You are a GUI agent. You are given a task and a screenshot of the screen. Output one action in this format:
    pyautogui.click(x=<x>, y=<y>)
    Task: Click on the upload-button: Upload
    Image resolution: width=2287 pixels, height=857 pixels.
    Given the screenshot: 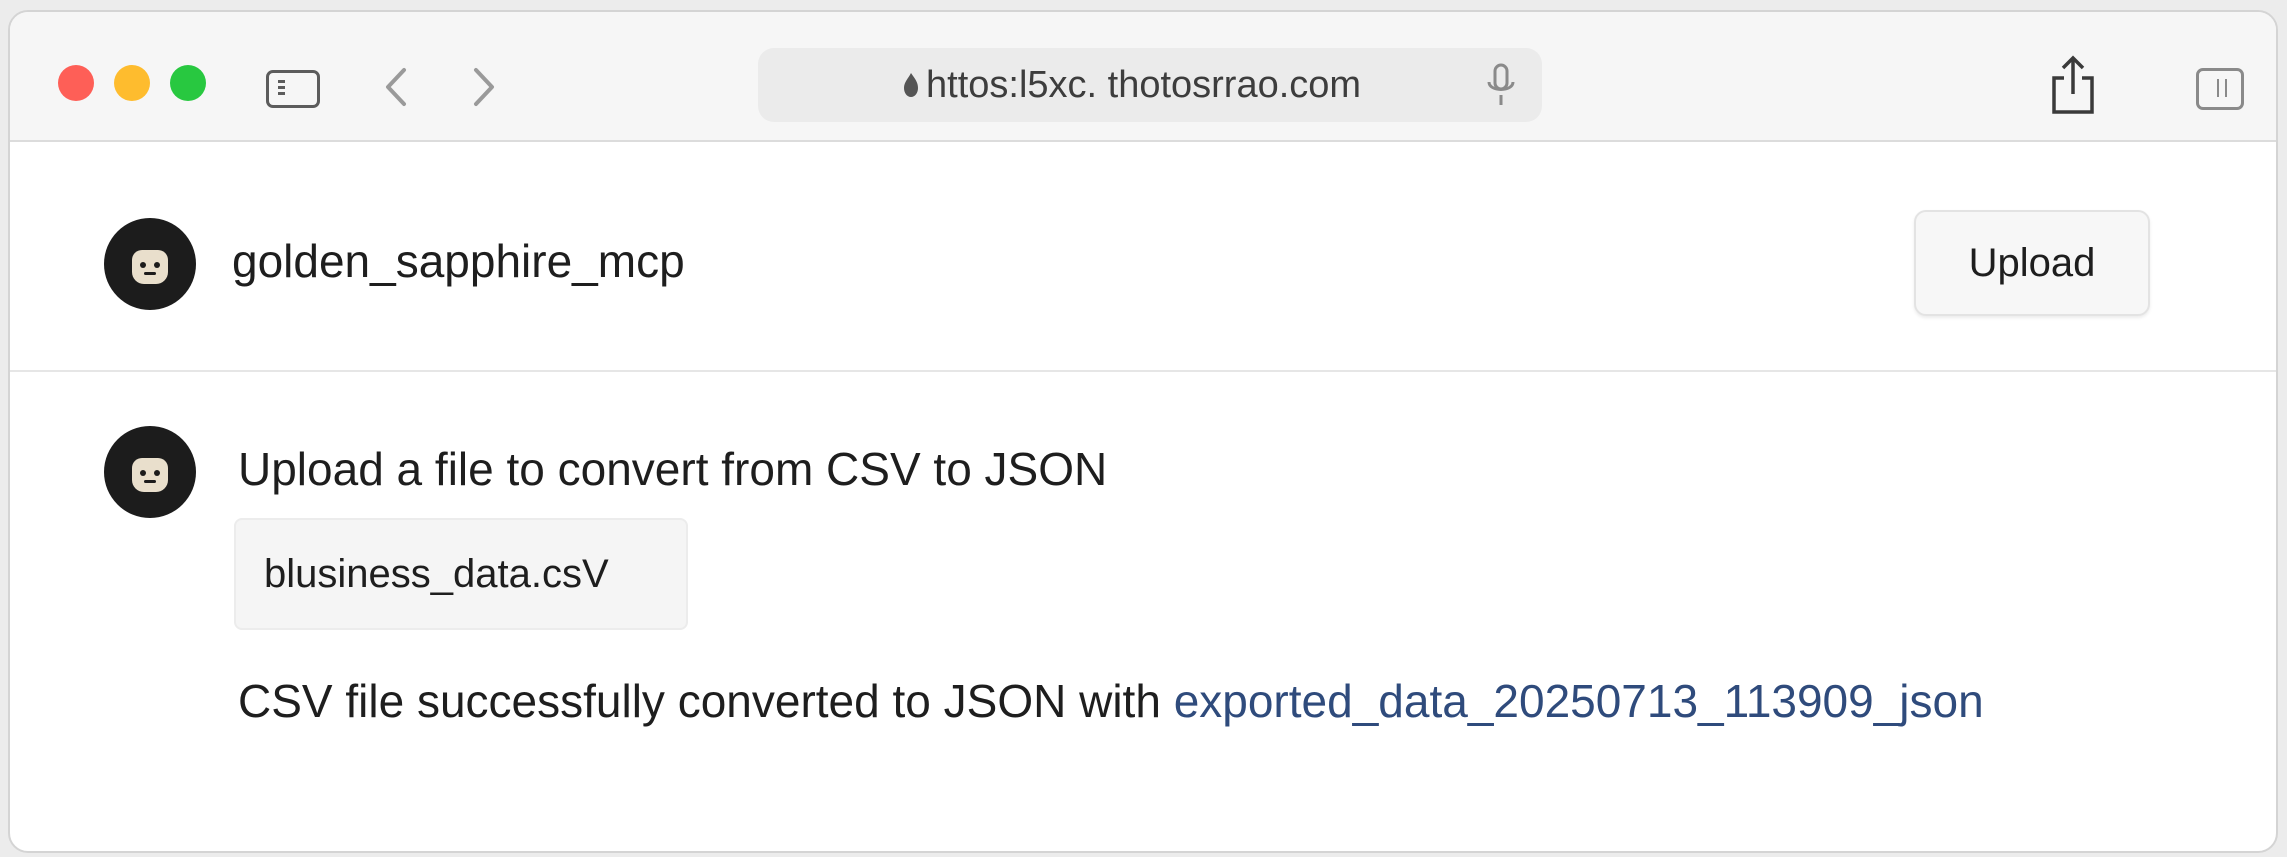 What is the action you would take?
    pyautogui.click(x=2032, y=263)
    